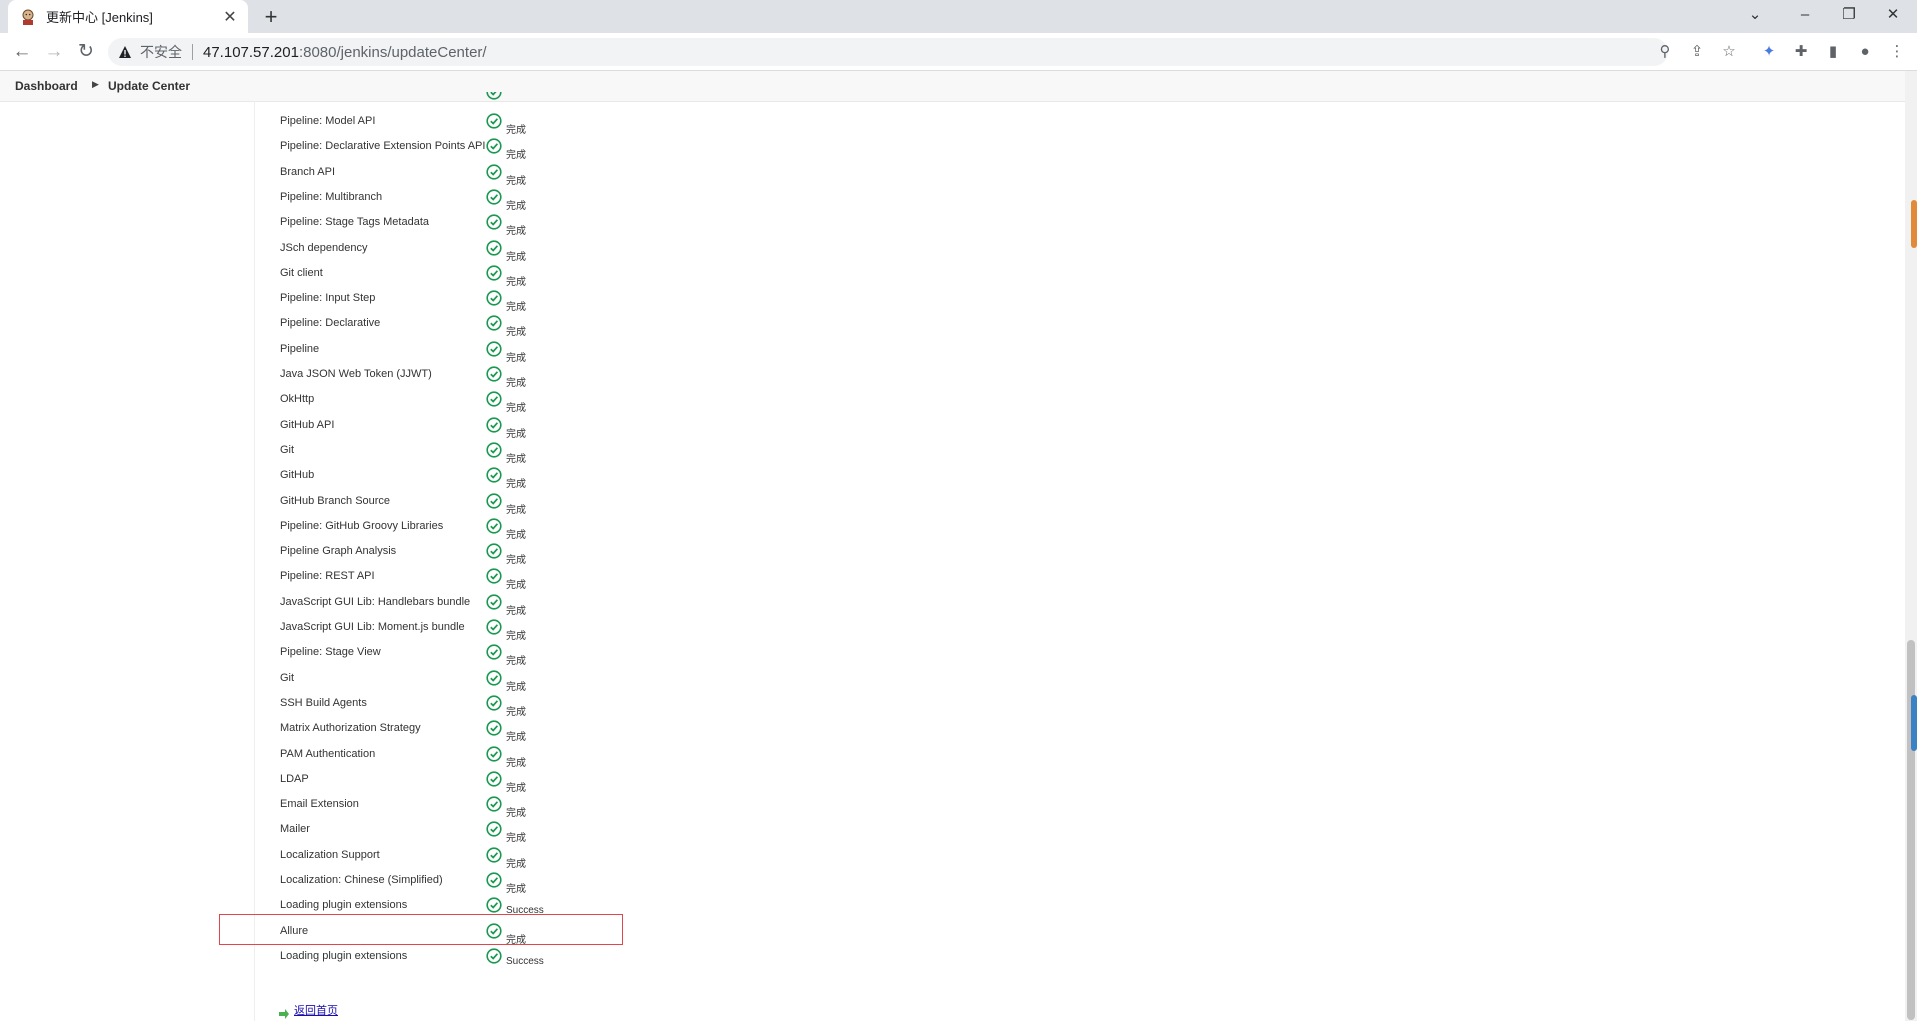 This screenshot has width=1917, height=1021. I want to click on plugin-name: Pipeline: Input Step, so click(328, 298).